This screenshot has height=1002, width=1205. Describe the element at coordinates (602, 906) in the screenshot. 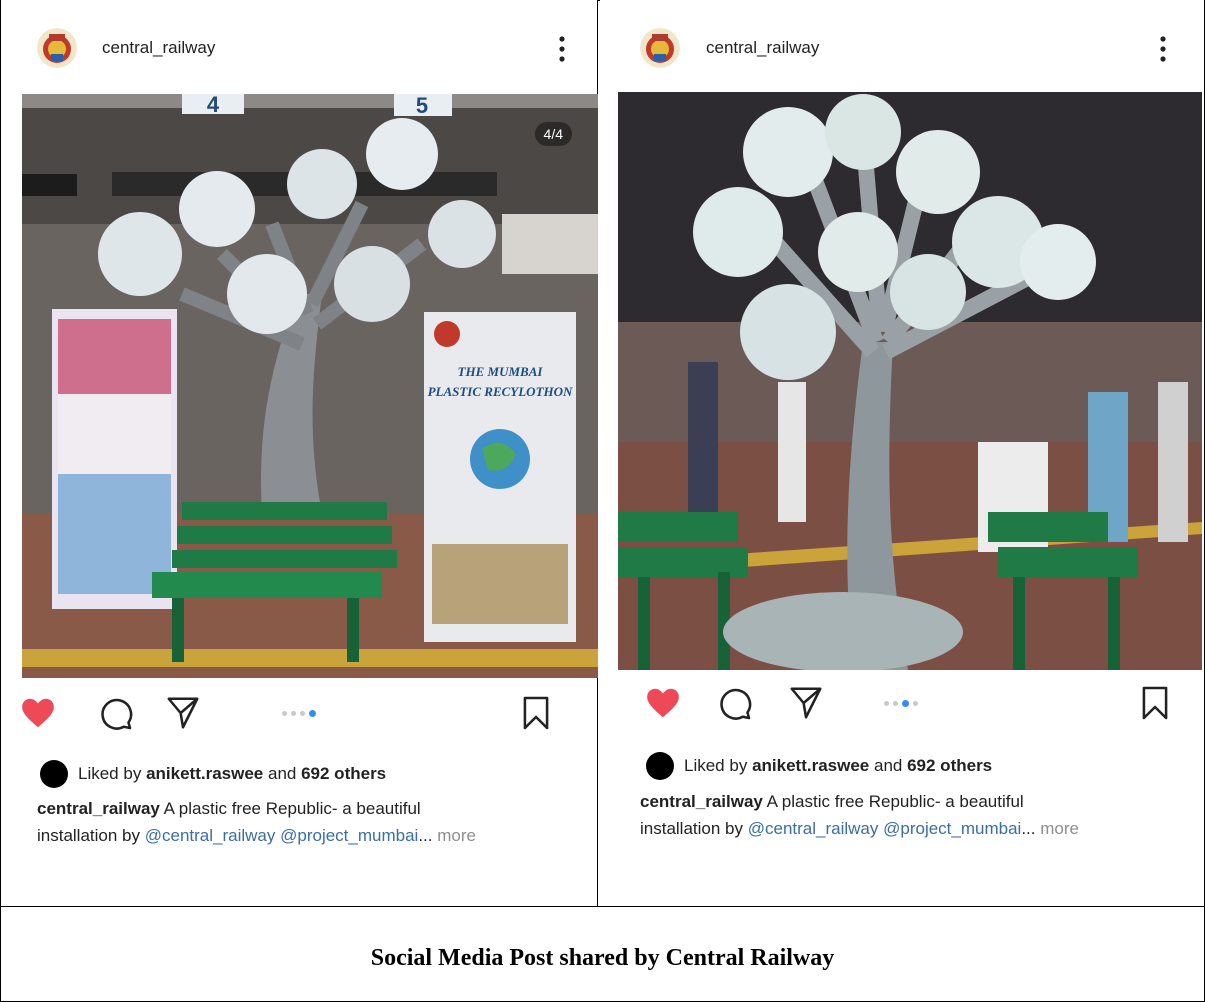

I see `row-divider` at that location.